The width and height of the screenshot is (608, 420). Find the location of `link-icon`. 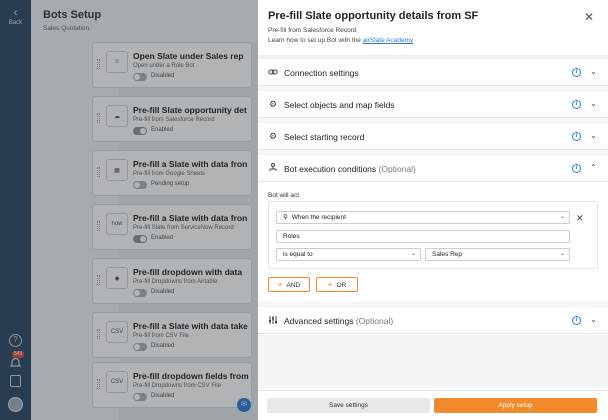

link-icon is located at coordinates (273, 72).